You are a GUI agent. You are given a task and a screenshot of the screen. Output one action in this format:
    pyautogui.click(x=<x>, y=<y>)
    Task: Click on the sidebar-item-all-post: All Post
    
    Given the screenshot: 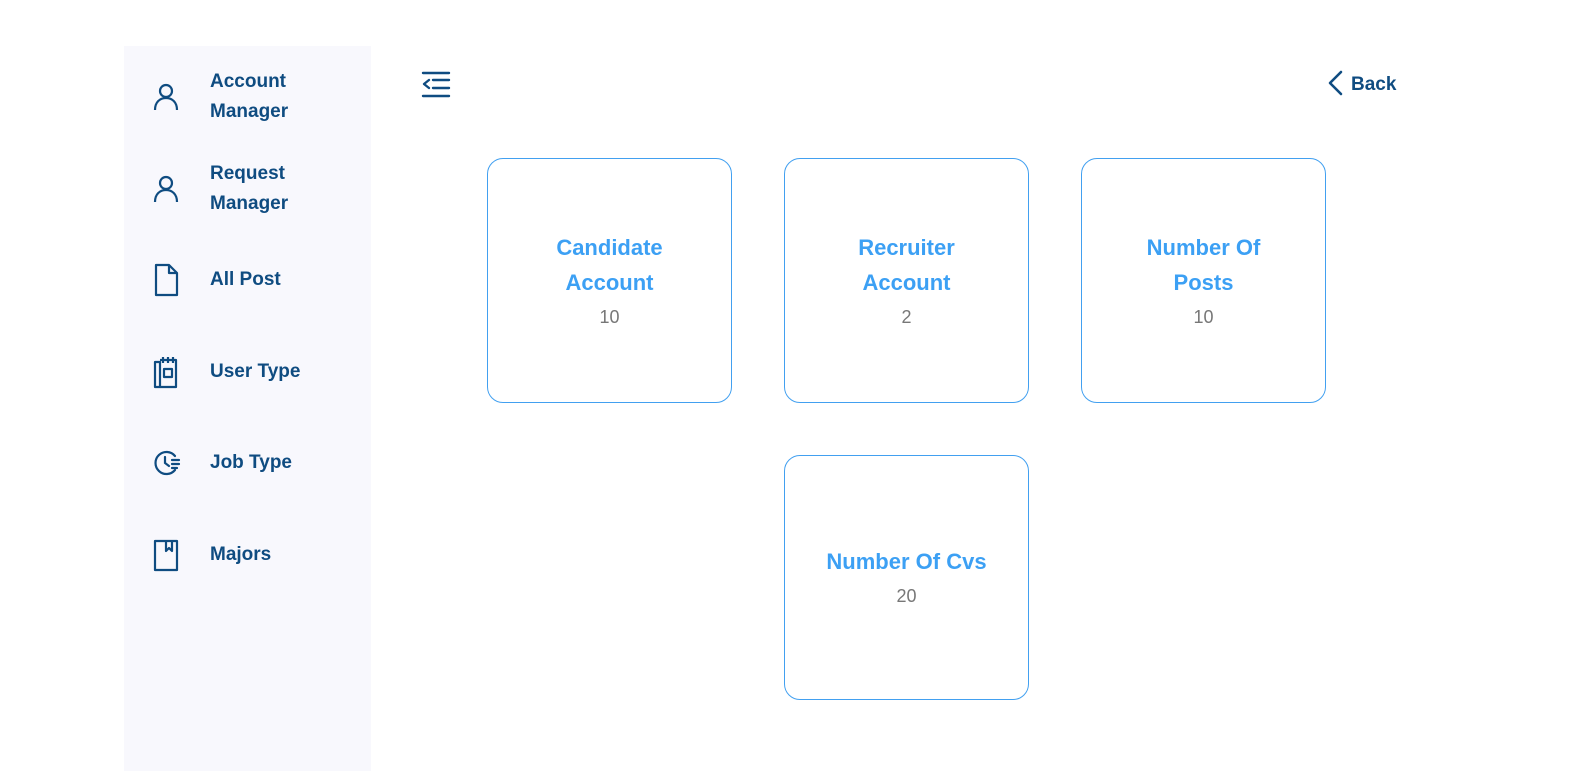 What is the action you would take?
    pyautogui.click(x=247, y=280)
    